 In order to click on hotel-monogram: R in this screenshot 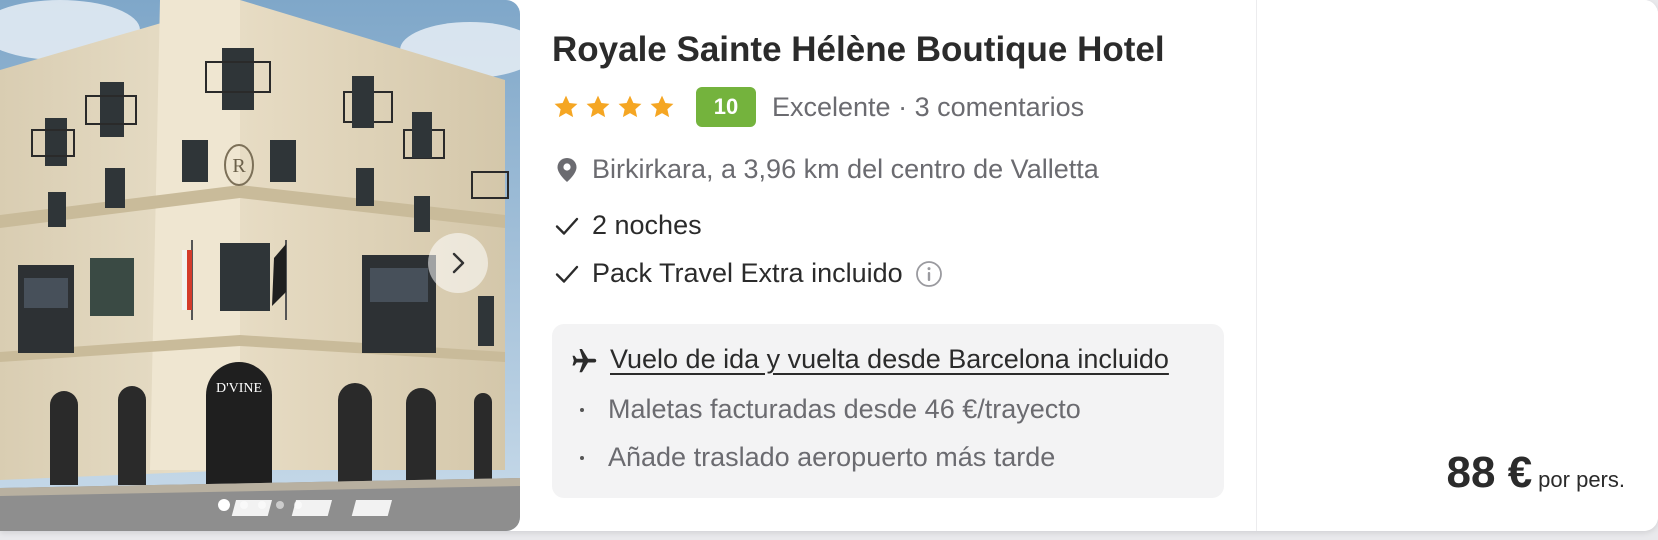, I will do `click(239, 166)`.